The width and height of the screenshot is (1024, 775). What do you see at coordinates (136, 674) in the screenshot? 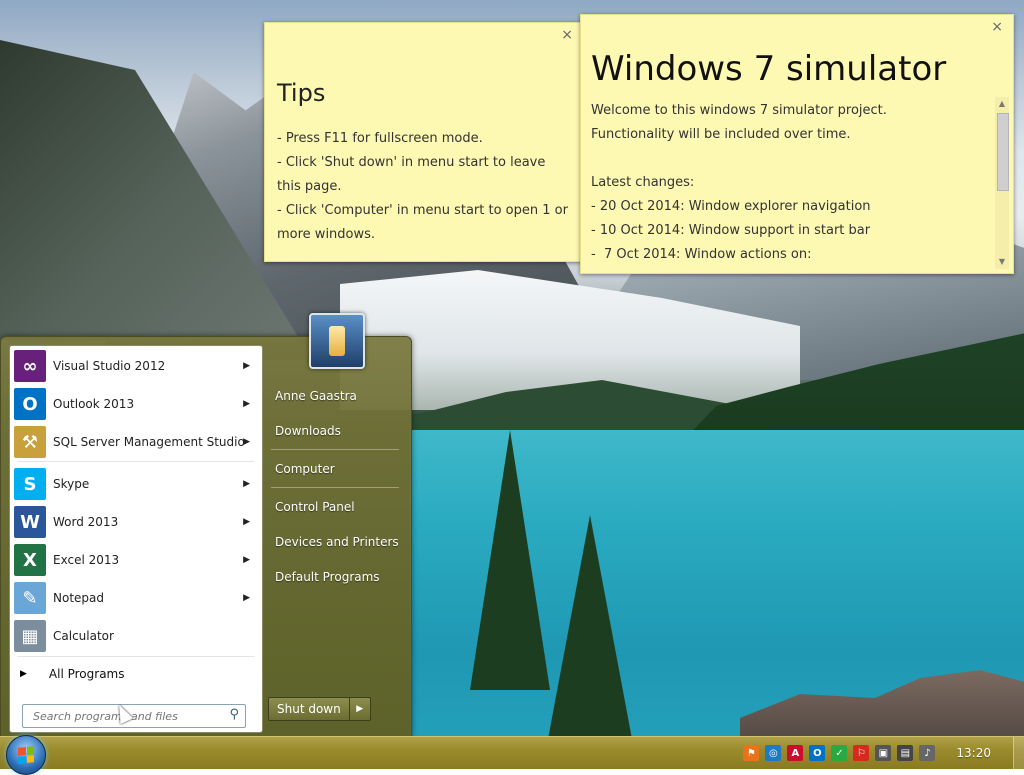
I see `all-programs-button: ▶ All Programs` at bounding box center [136, 674].